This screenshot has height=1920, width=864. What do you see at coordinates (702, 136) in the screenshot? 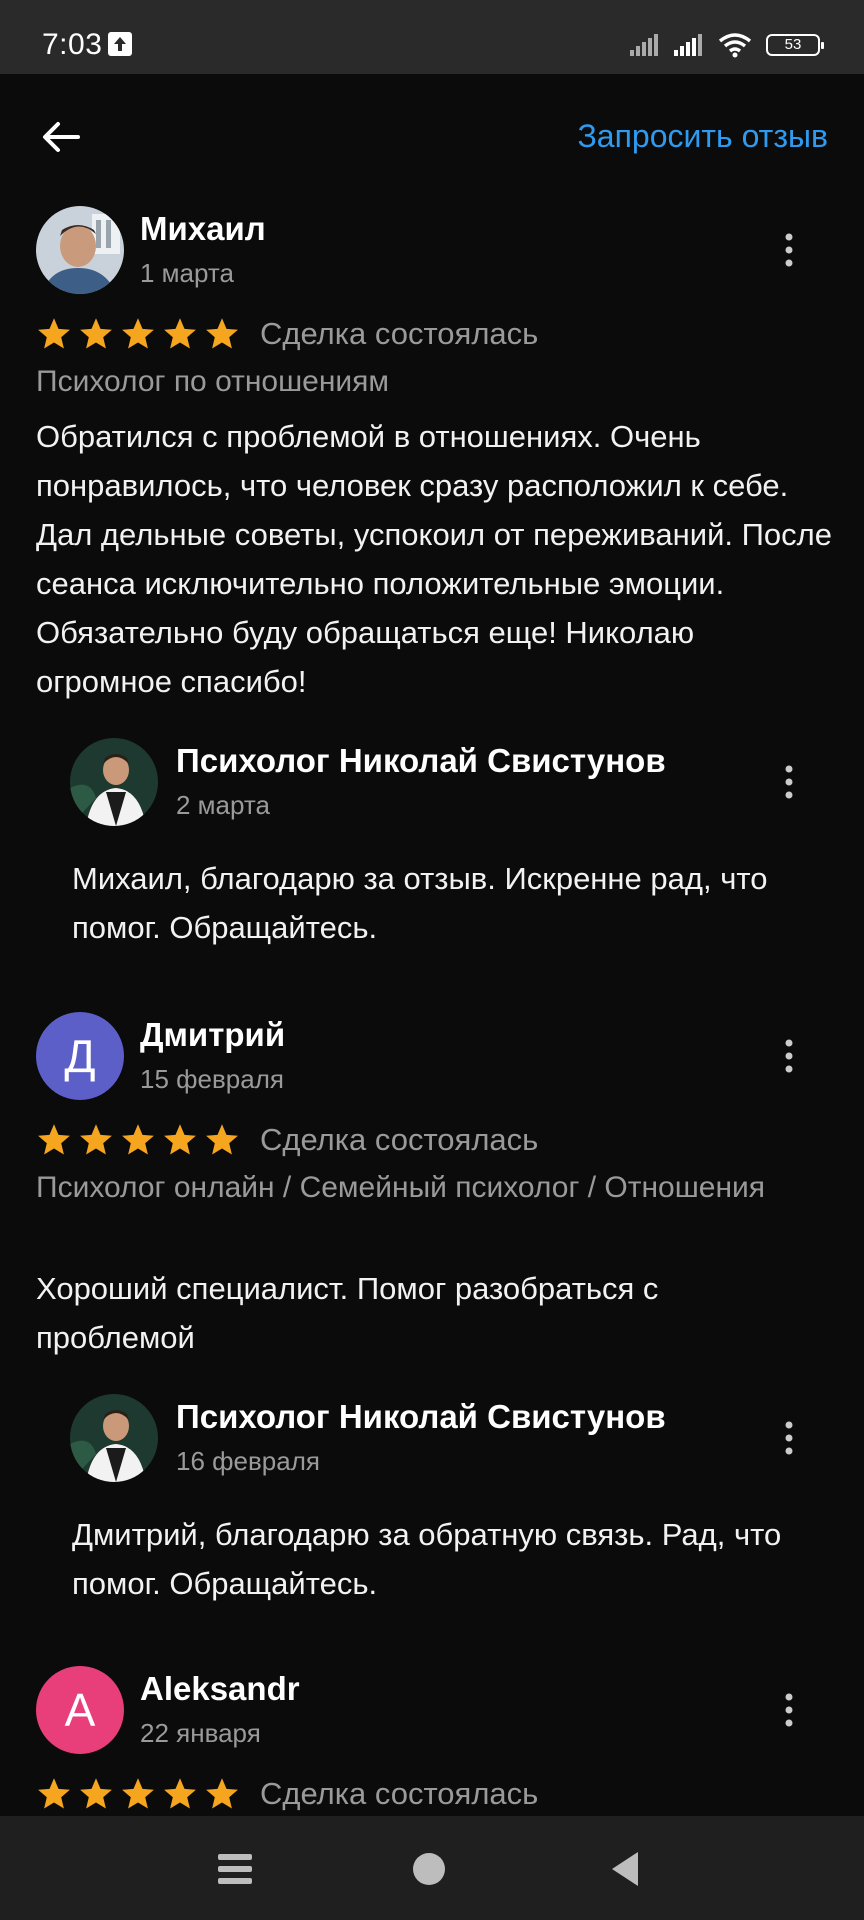
I see `request-review-button: Запросить отзыв` at bounding box center [702, 136].